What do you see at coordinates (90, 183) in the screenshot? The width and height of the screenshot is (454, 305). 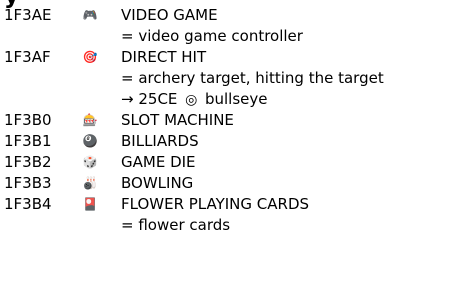 I see `bowling-icon: 🎳` at bounding box center [90, 183].